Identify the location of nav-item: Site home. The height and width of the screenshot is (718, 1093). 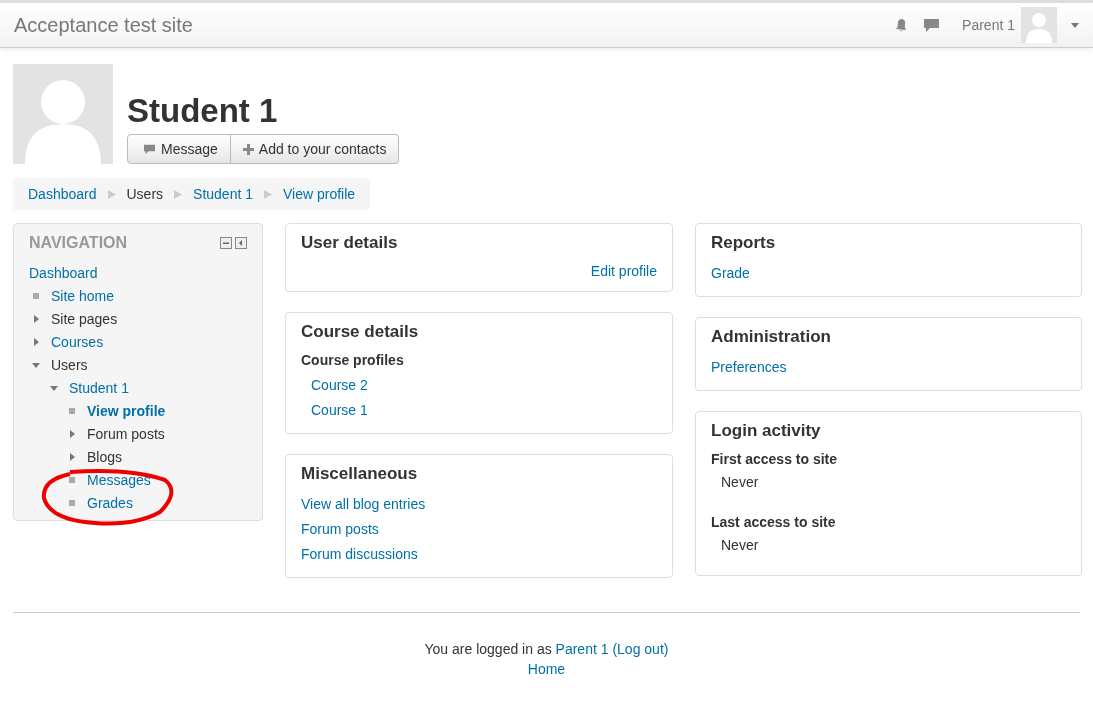
(83, 295).